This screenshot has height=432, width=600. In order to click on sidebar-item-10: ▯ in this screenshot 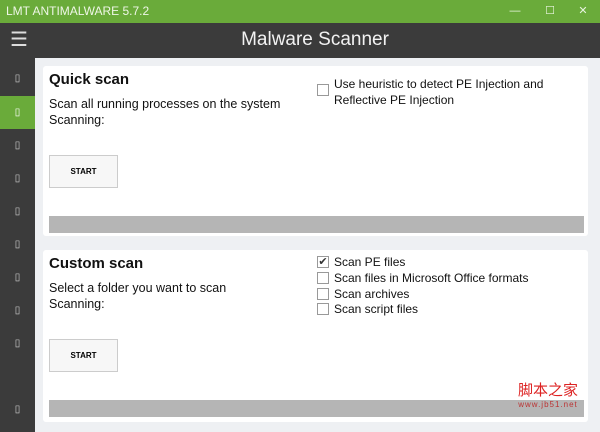, I will do `click(17, 409)`.